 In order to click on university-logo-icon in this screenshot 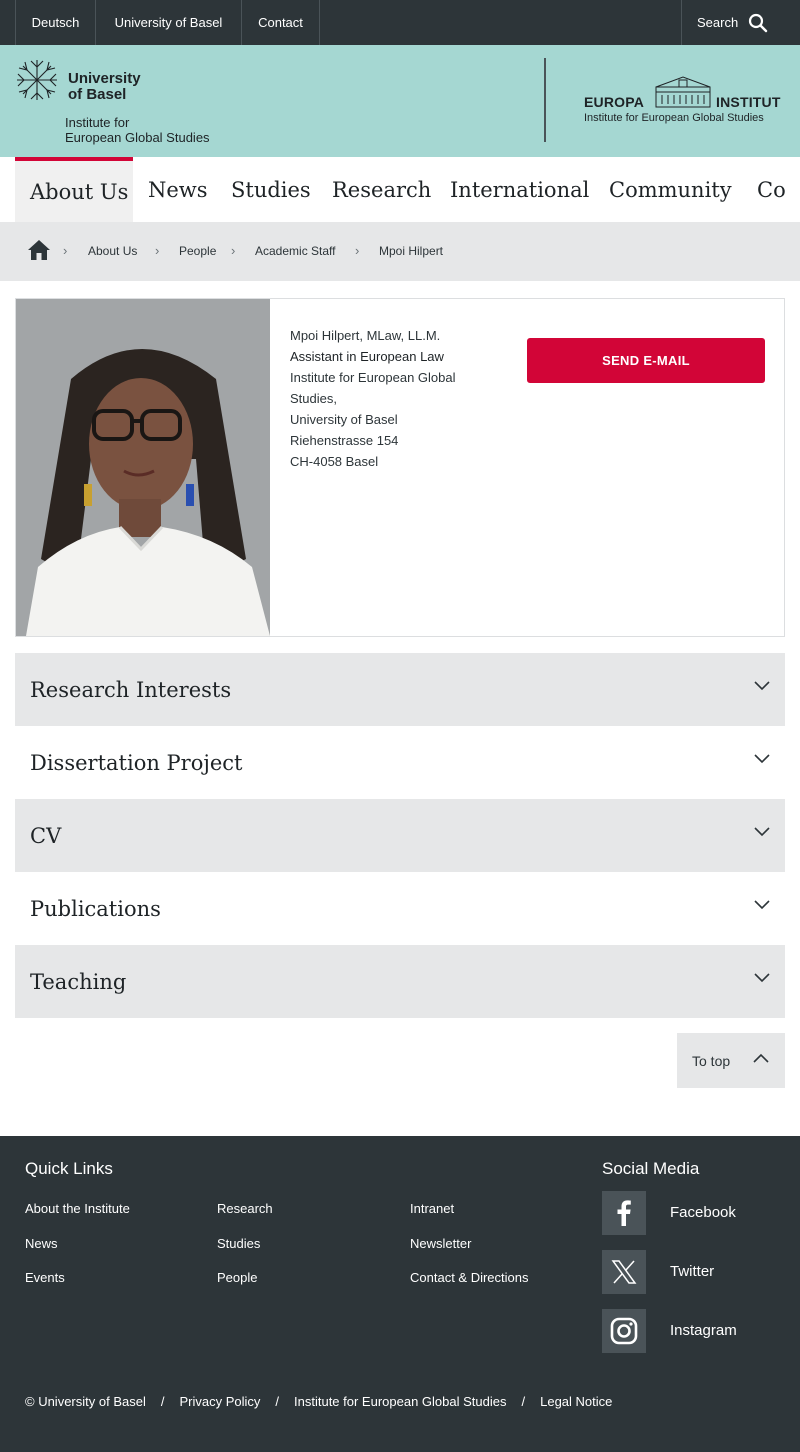, I will do `click(37, 80)`.